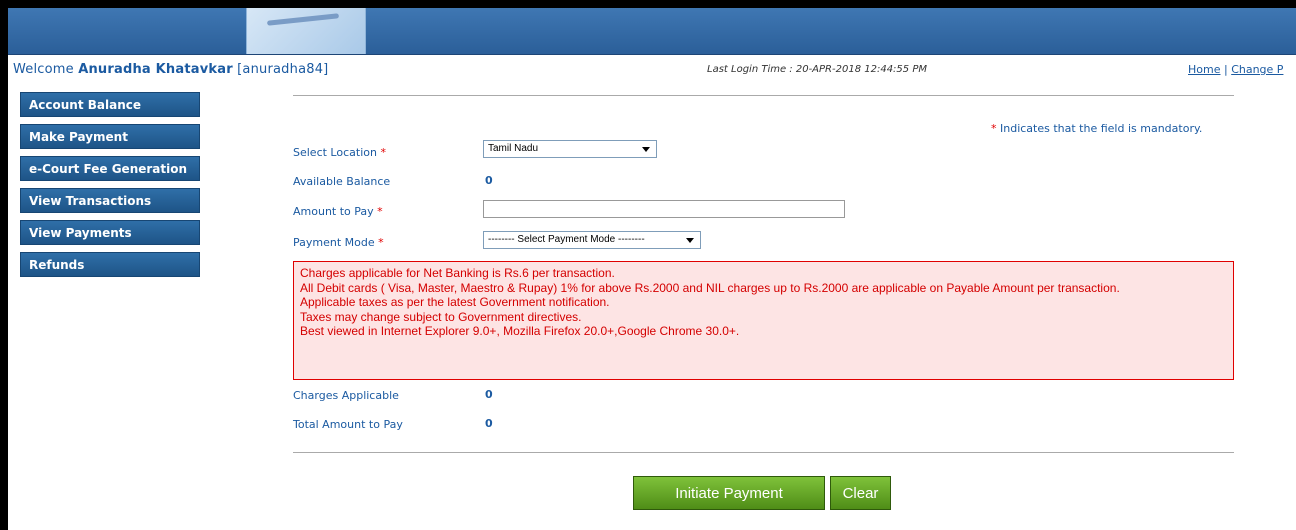 This screenshot has width=1296, height=530. What do you see at coordinates (381, 242) in the screenshot?
I see `payment-mode-required-star: *` at bounding box center [381, 242].